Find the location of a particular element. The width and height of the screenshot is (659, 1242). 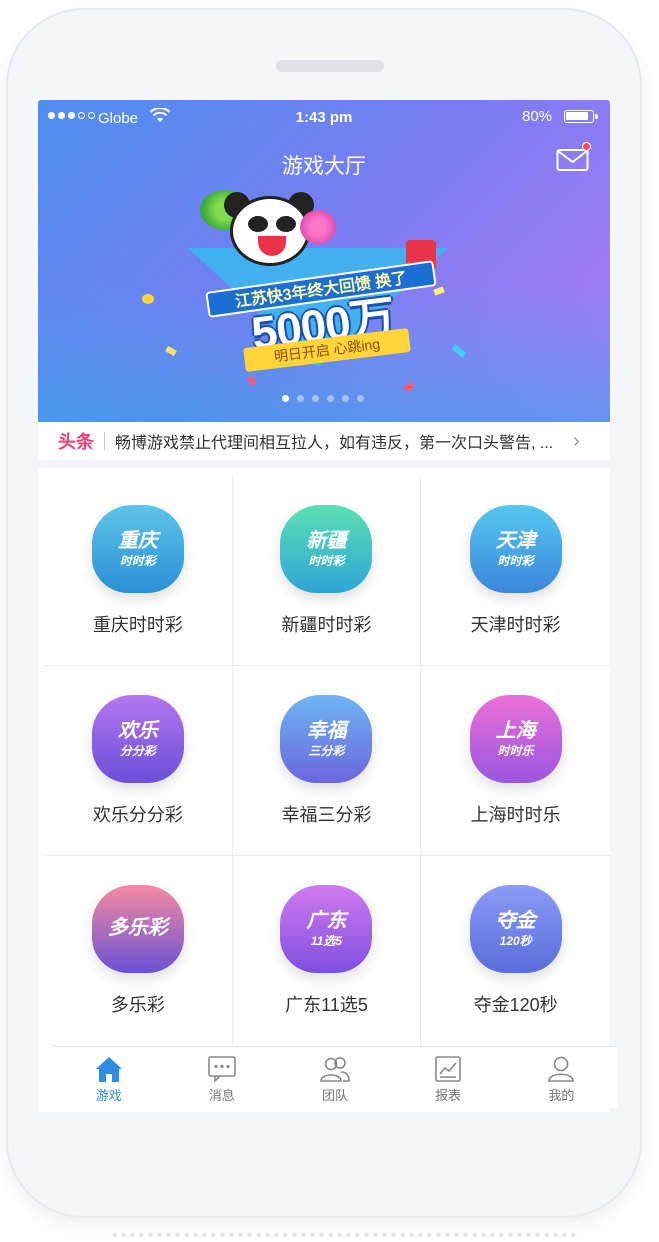

game-name: 夺金120秒 is located at coordinates (516, 1004).